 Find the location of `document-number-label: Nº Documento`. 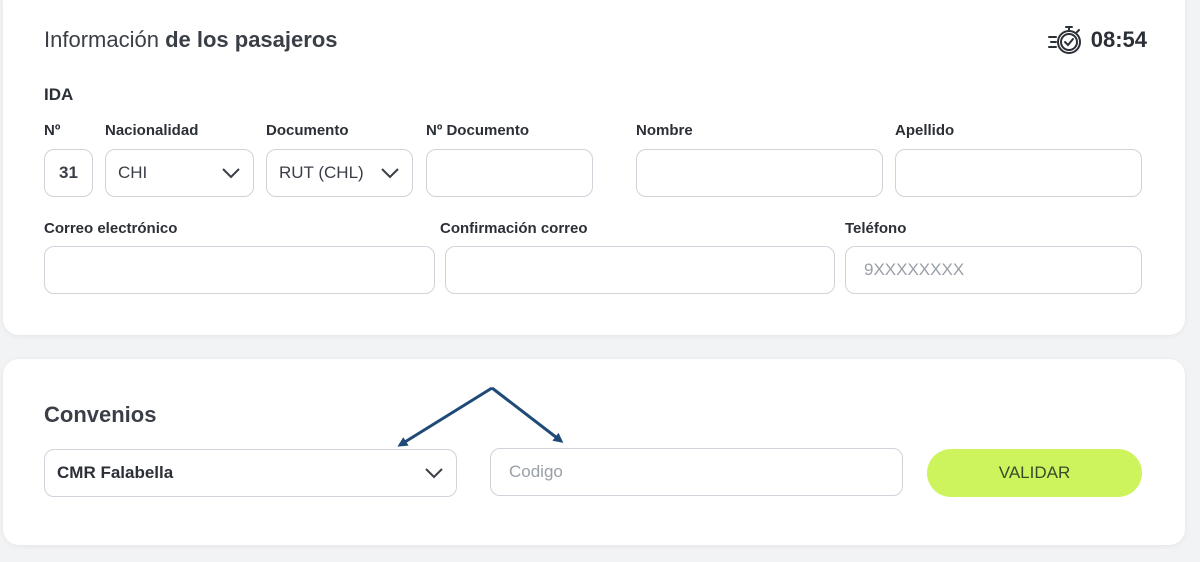

document-number-label: Nº Documento is located at coordinates (477, 130).